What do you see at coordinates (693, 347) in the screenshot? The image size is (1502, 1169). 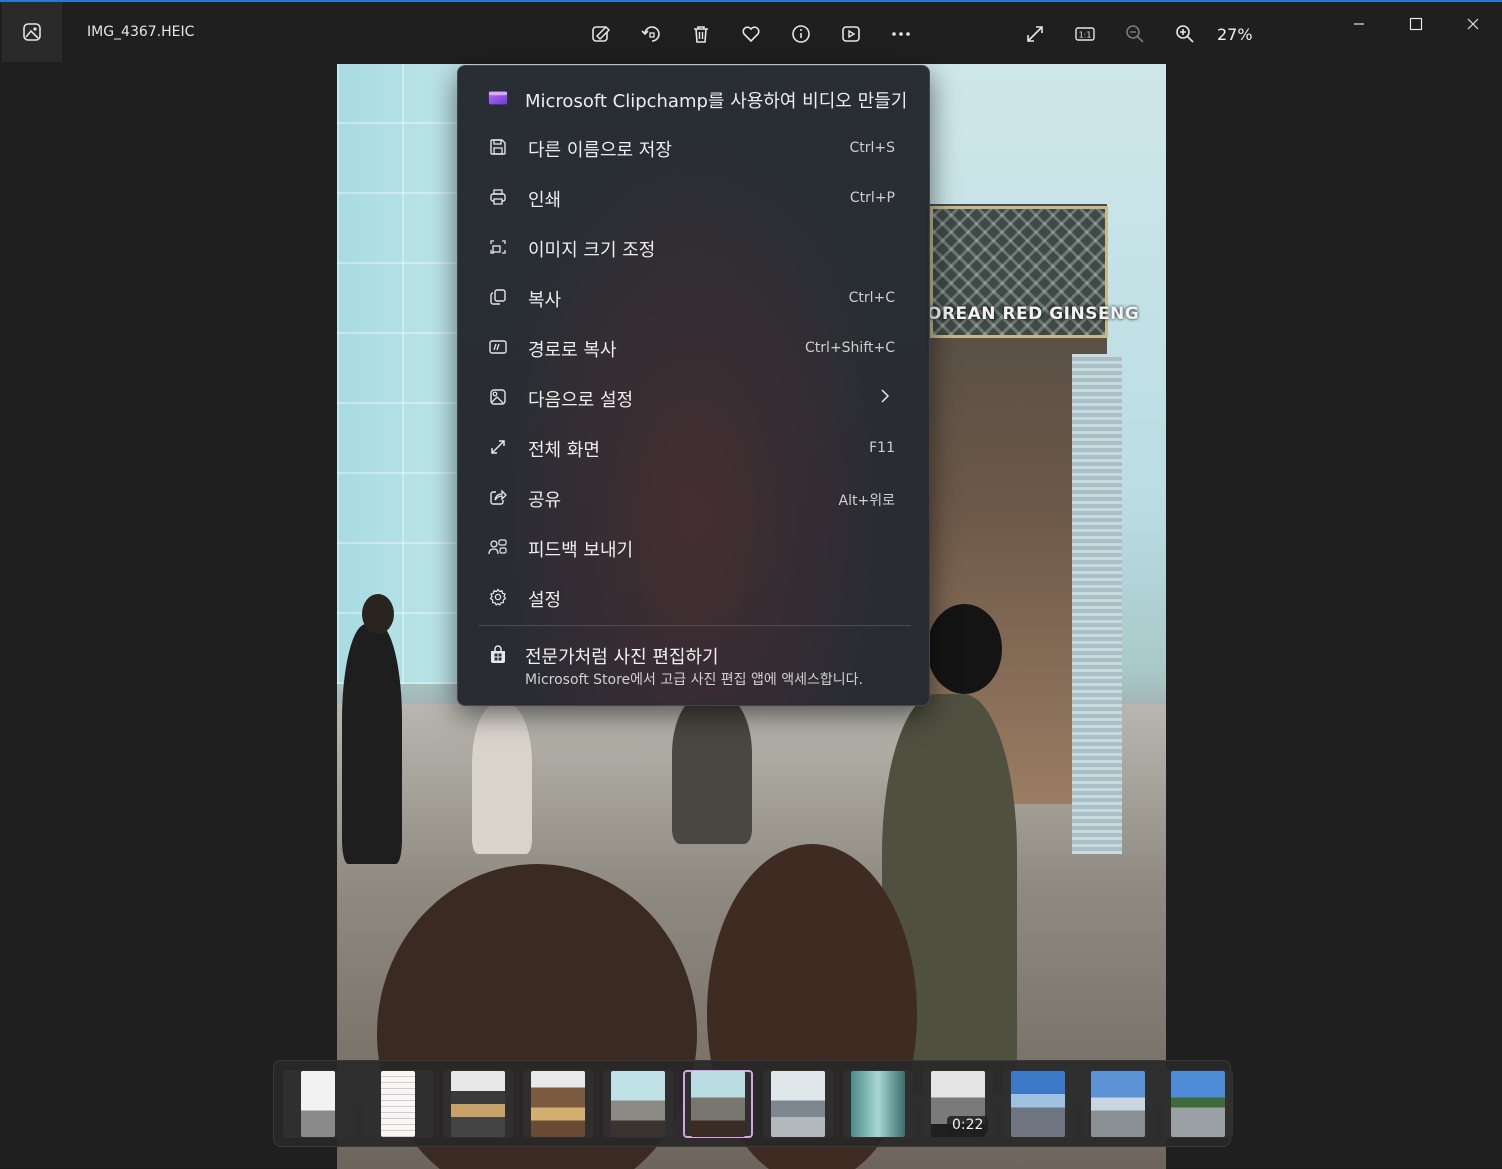 I see `menu-item-copy-path: 경로로 복사 Ctrl+Shift+C` at bounding box center [693, 347].